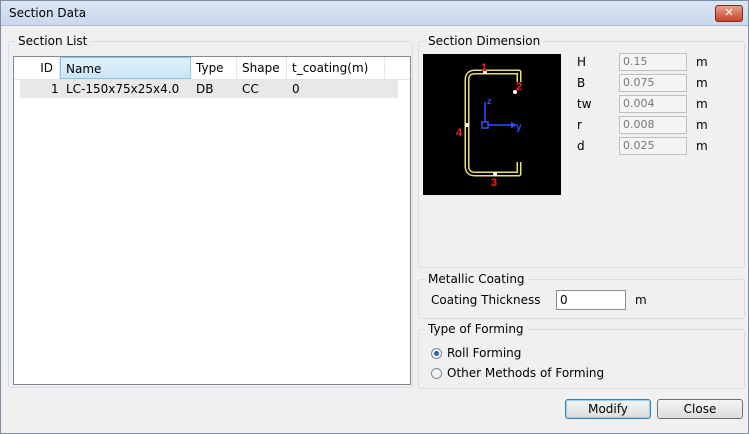 The height and width of the screenshot is (434, 749). Describe the element at coordinates (489, 101) in the screenshot. I see `z-axis-label: z` at that location.